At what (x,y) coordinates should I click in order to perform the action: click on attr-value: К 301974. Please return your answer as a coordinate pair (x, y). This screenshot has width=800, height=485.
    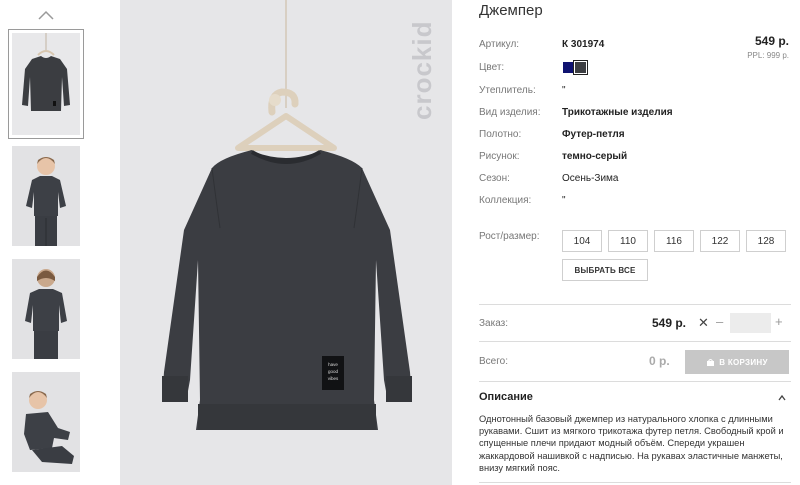
    Looking at the image, I should click on (583, 44).